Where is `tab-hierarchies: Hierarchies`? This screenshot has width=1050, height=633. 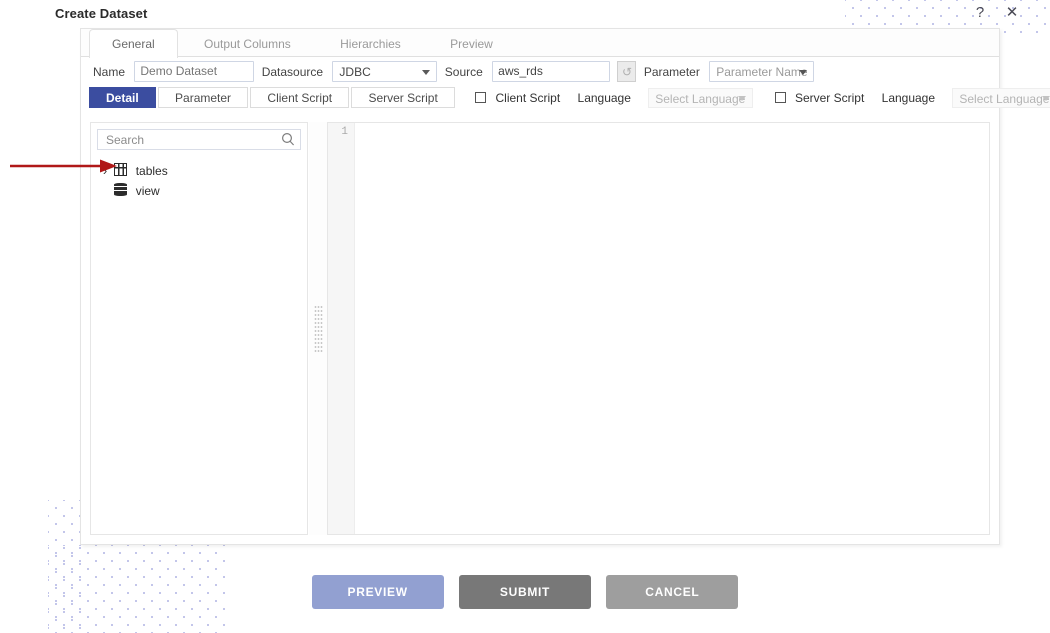
tab-hierarchies: Hierarchies is located at coordinates (370, 43).